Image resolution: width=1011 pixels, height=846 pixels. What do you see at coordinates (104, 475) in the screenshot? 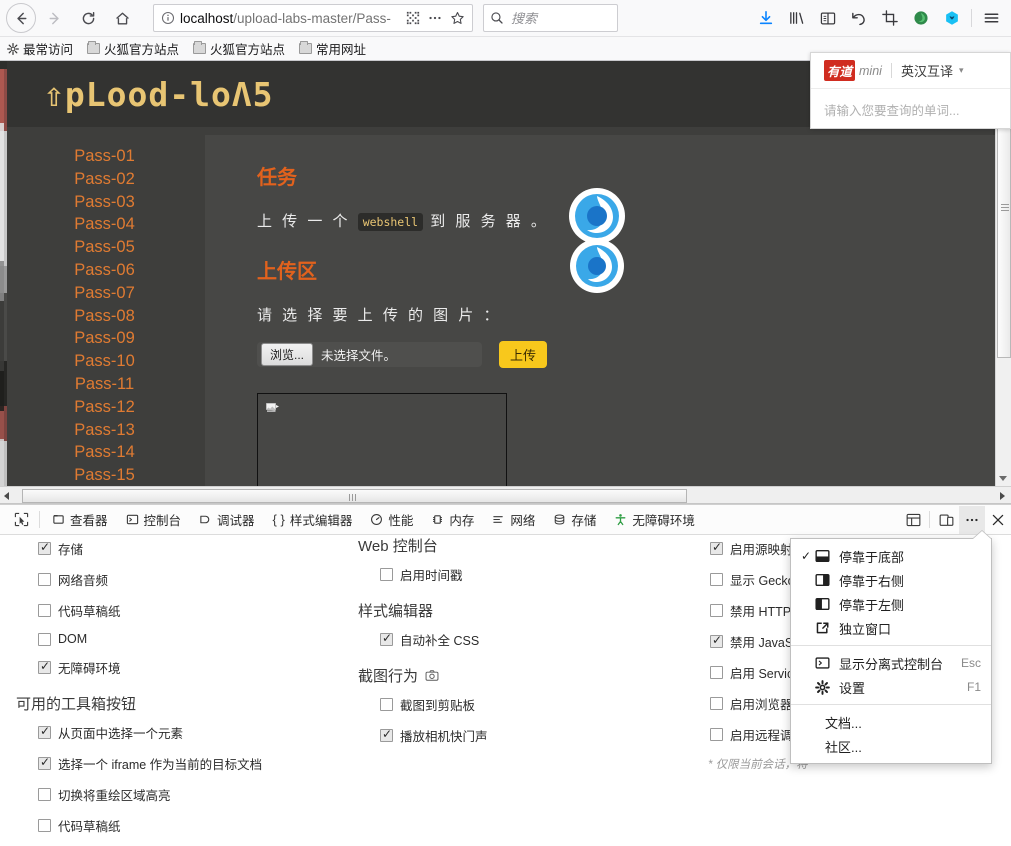
I see `sidebar-item-pass-15: Pass-15` at bounding box center [104, 475].